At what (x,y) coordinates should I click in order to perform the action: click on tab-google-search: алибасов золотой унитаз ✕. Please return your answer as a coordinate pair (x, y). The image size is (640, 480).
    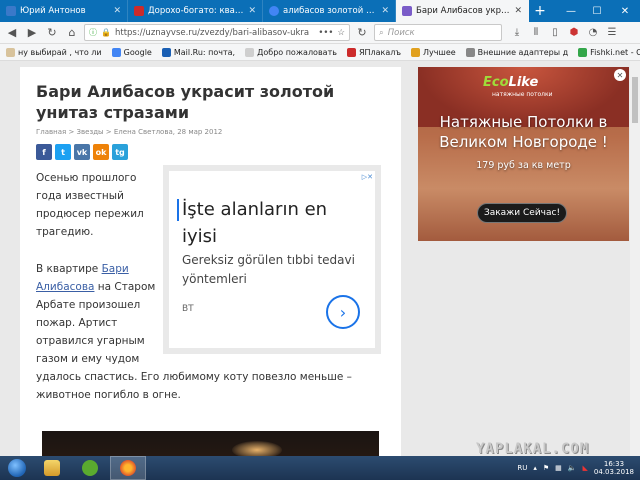
    Looking at the image, I should click on (329, 11).